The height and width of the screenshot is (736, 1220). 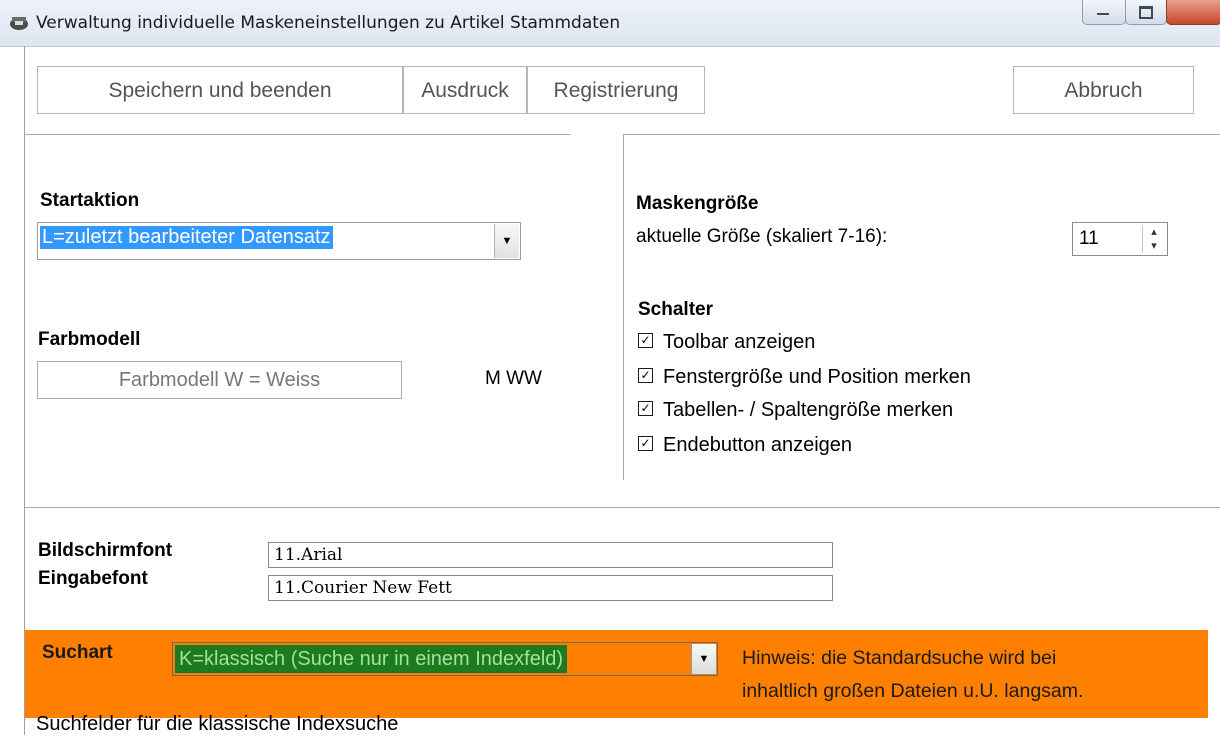 What do you see at coordinates (217, 724) in the screenshot?
I see `suchfelder-label: Suchfelder für die klassische Indexsuche` at bounding box center [217, 724].